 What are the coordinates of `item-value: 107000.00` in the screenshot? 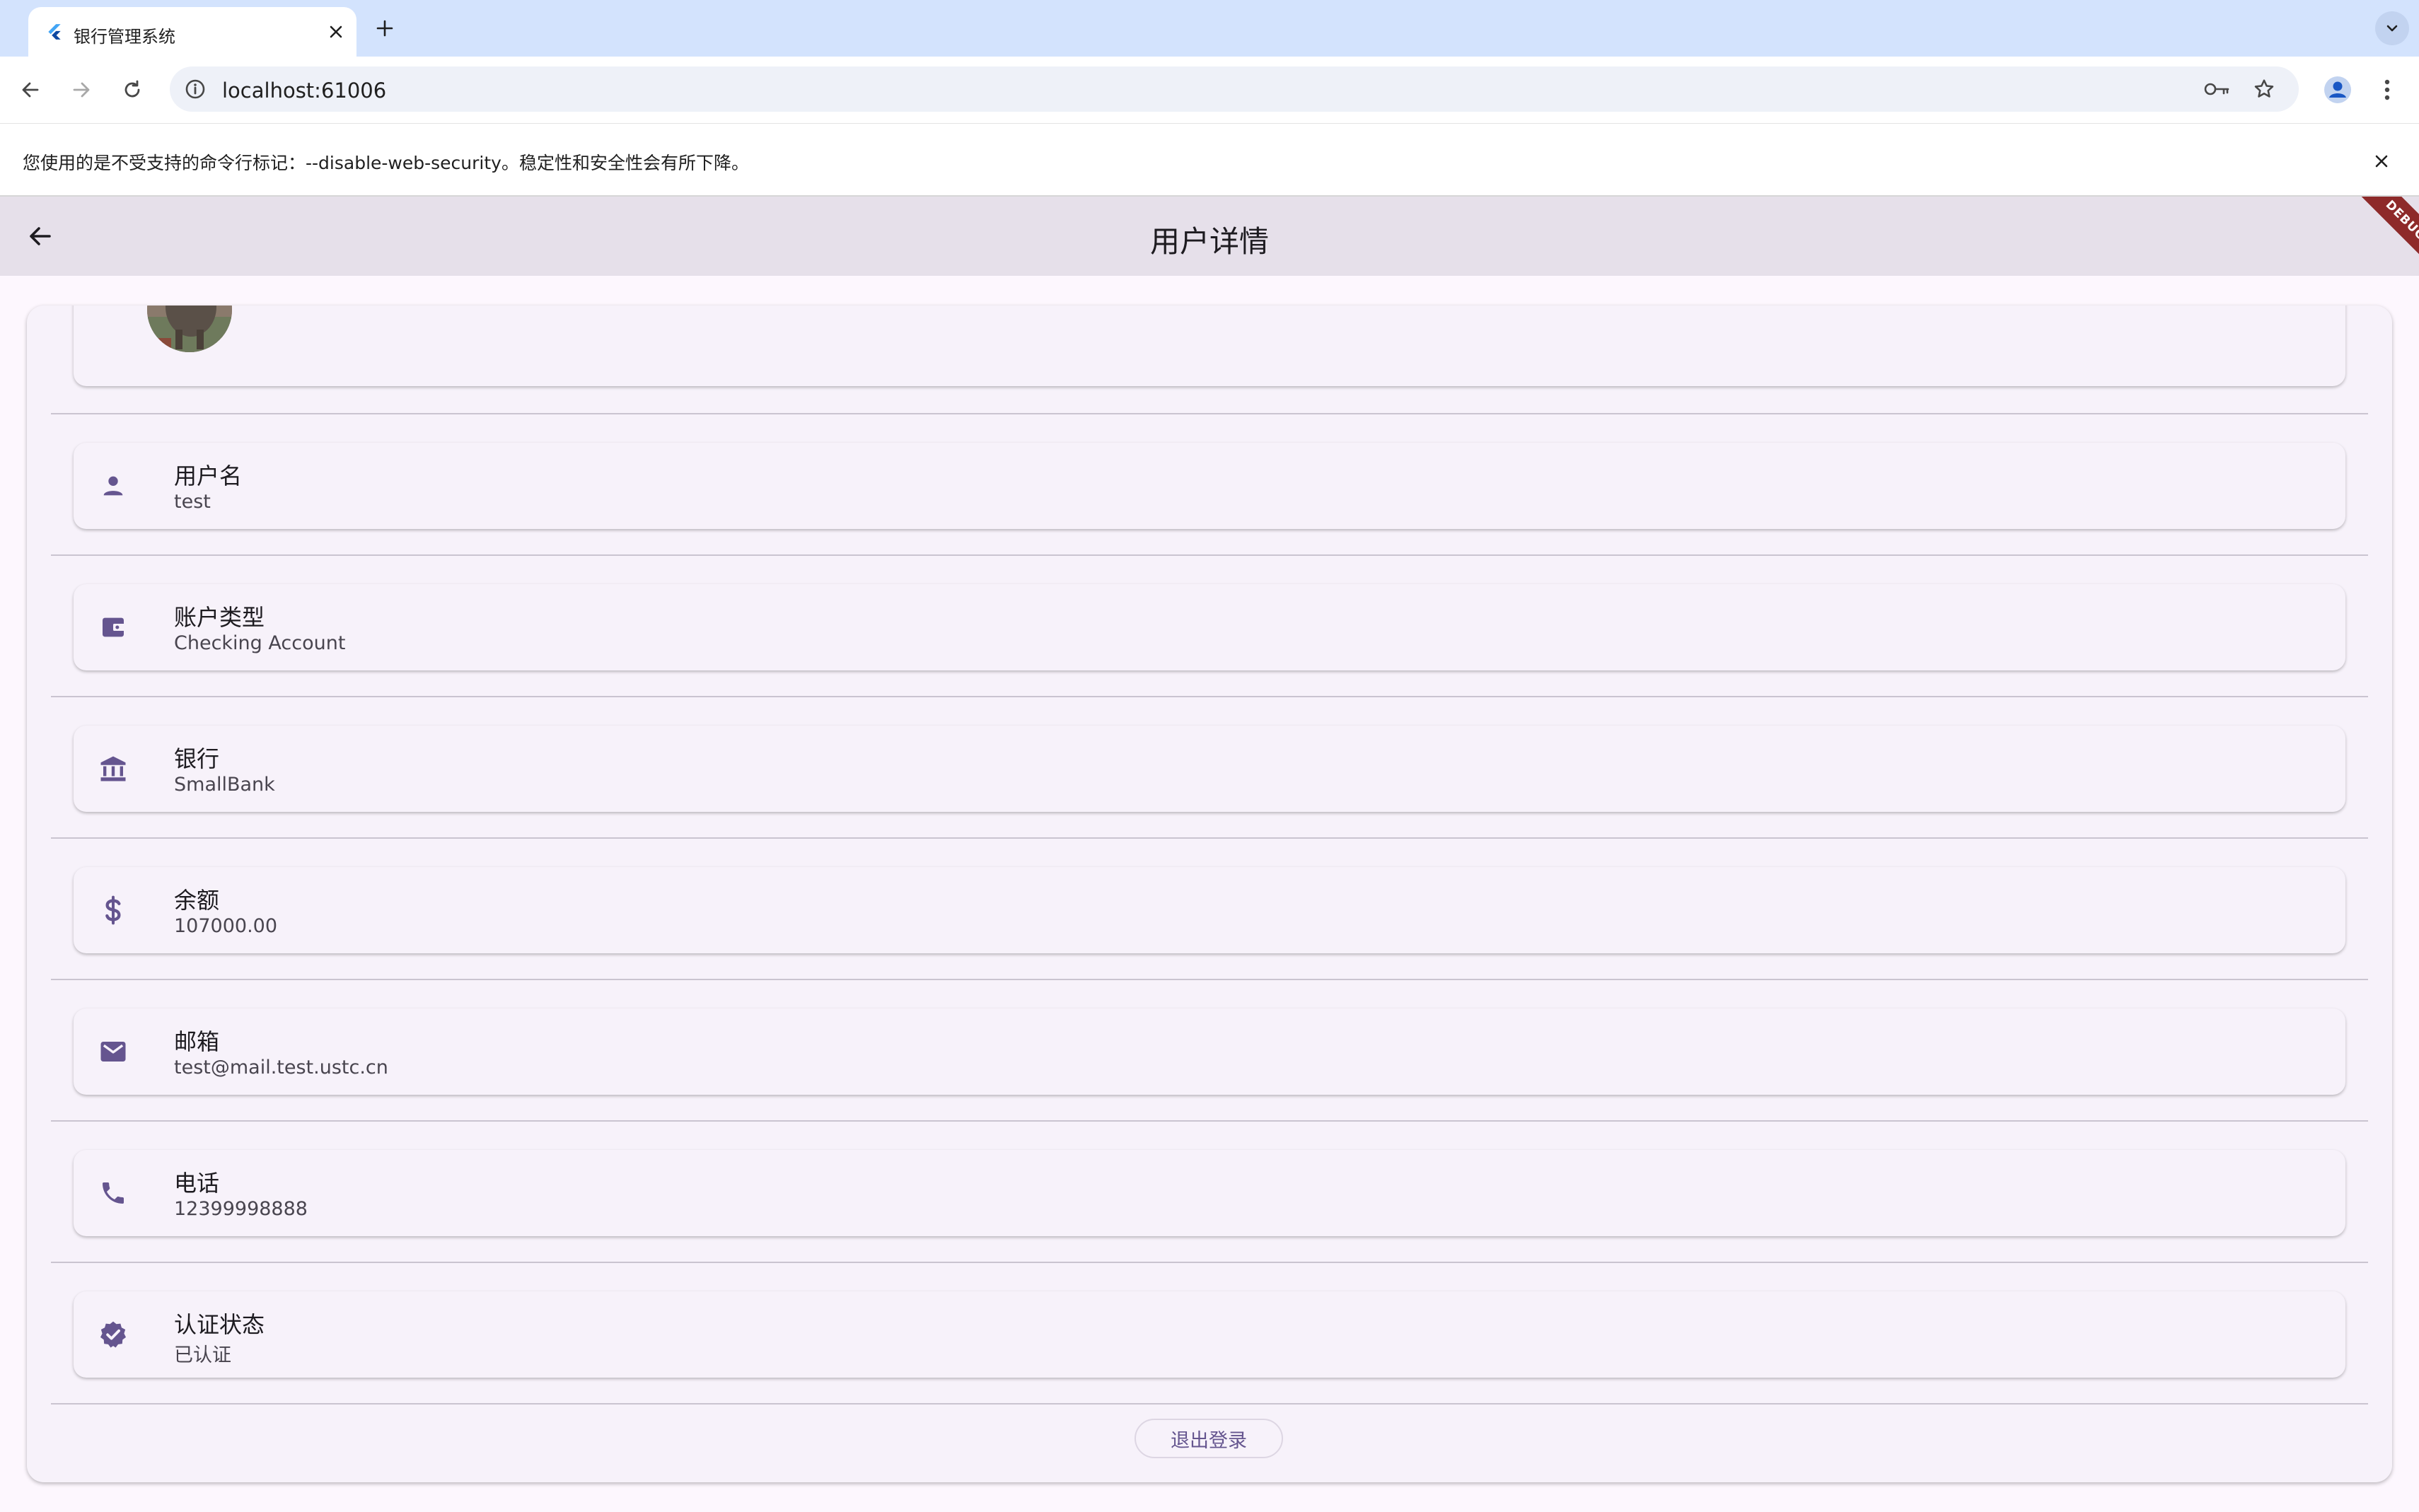 It's located at (226, 926).